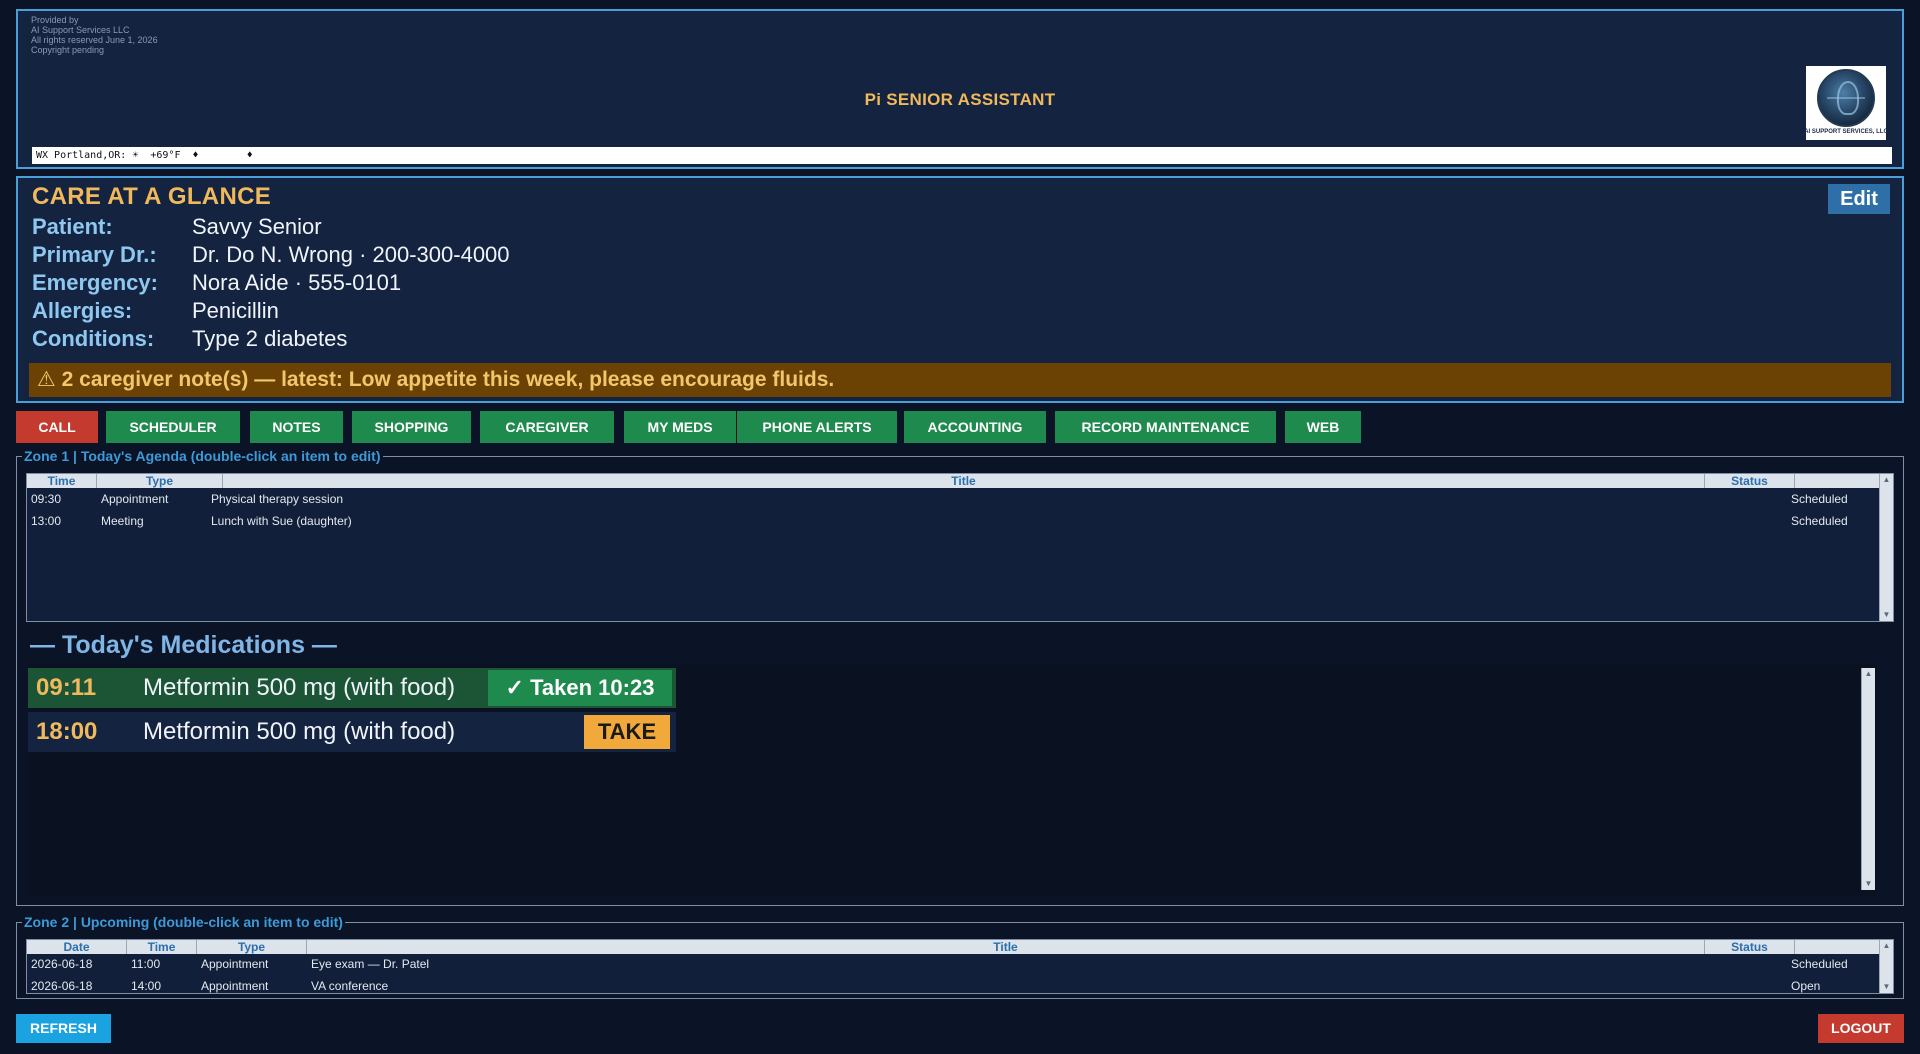 The image size is (1920, 1054). I want to click on accounting-button: ACCOUNTING, so click(975, 427).